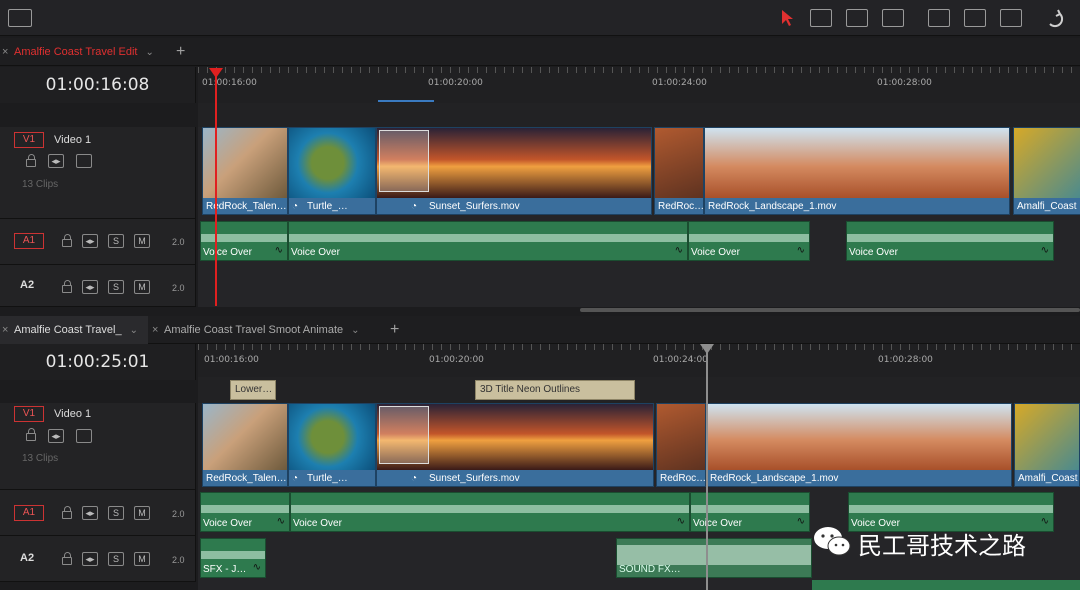 This screenshot has height=590, width=1080. Describe the element at coordinates (678, 250) in the screenshot. I see `fade-curve-icon: ∿` at that location.